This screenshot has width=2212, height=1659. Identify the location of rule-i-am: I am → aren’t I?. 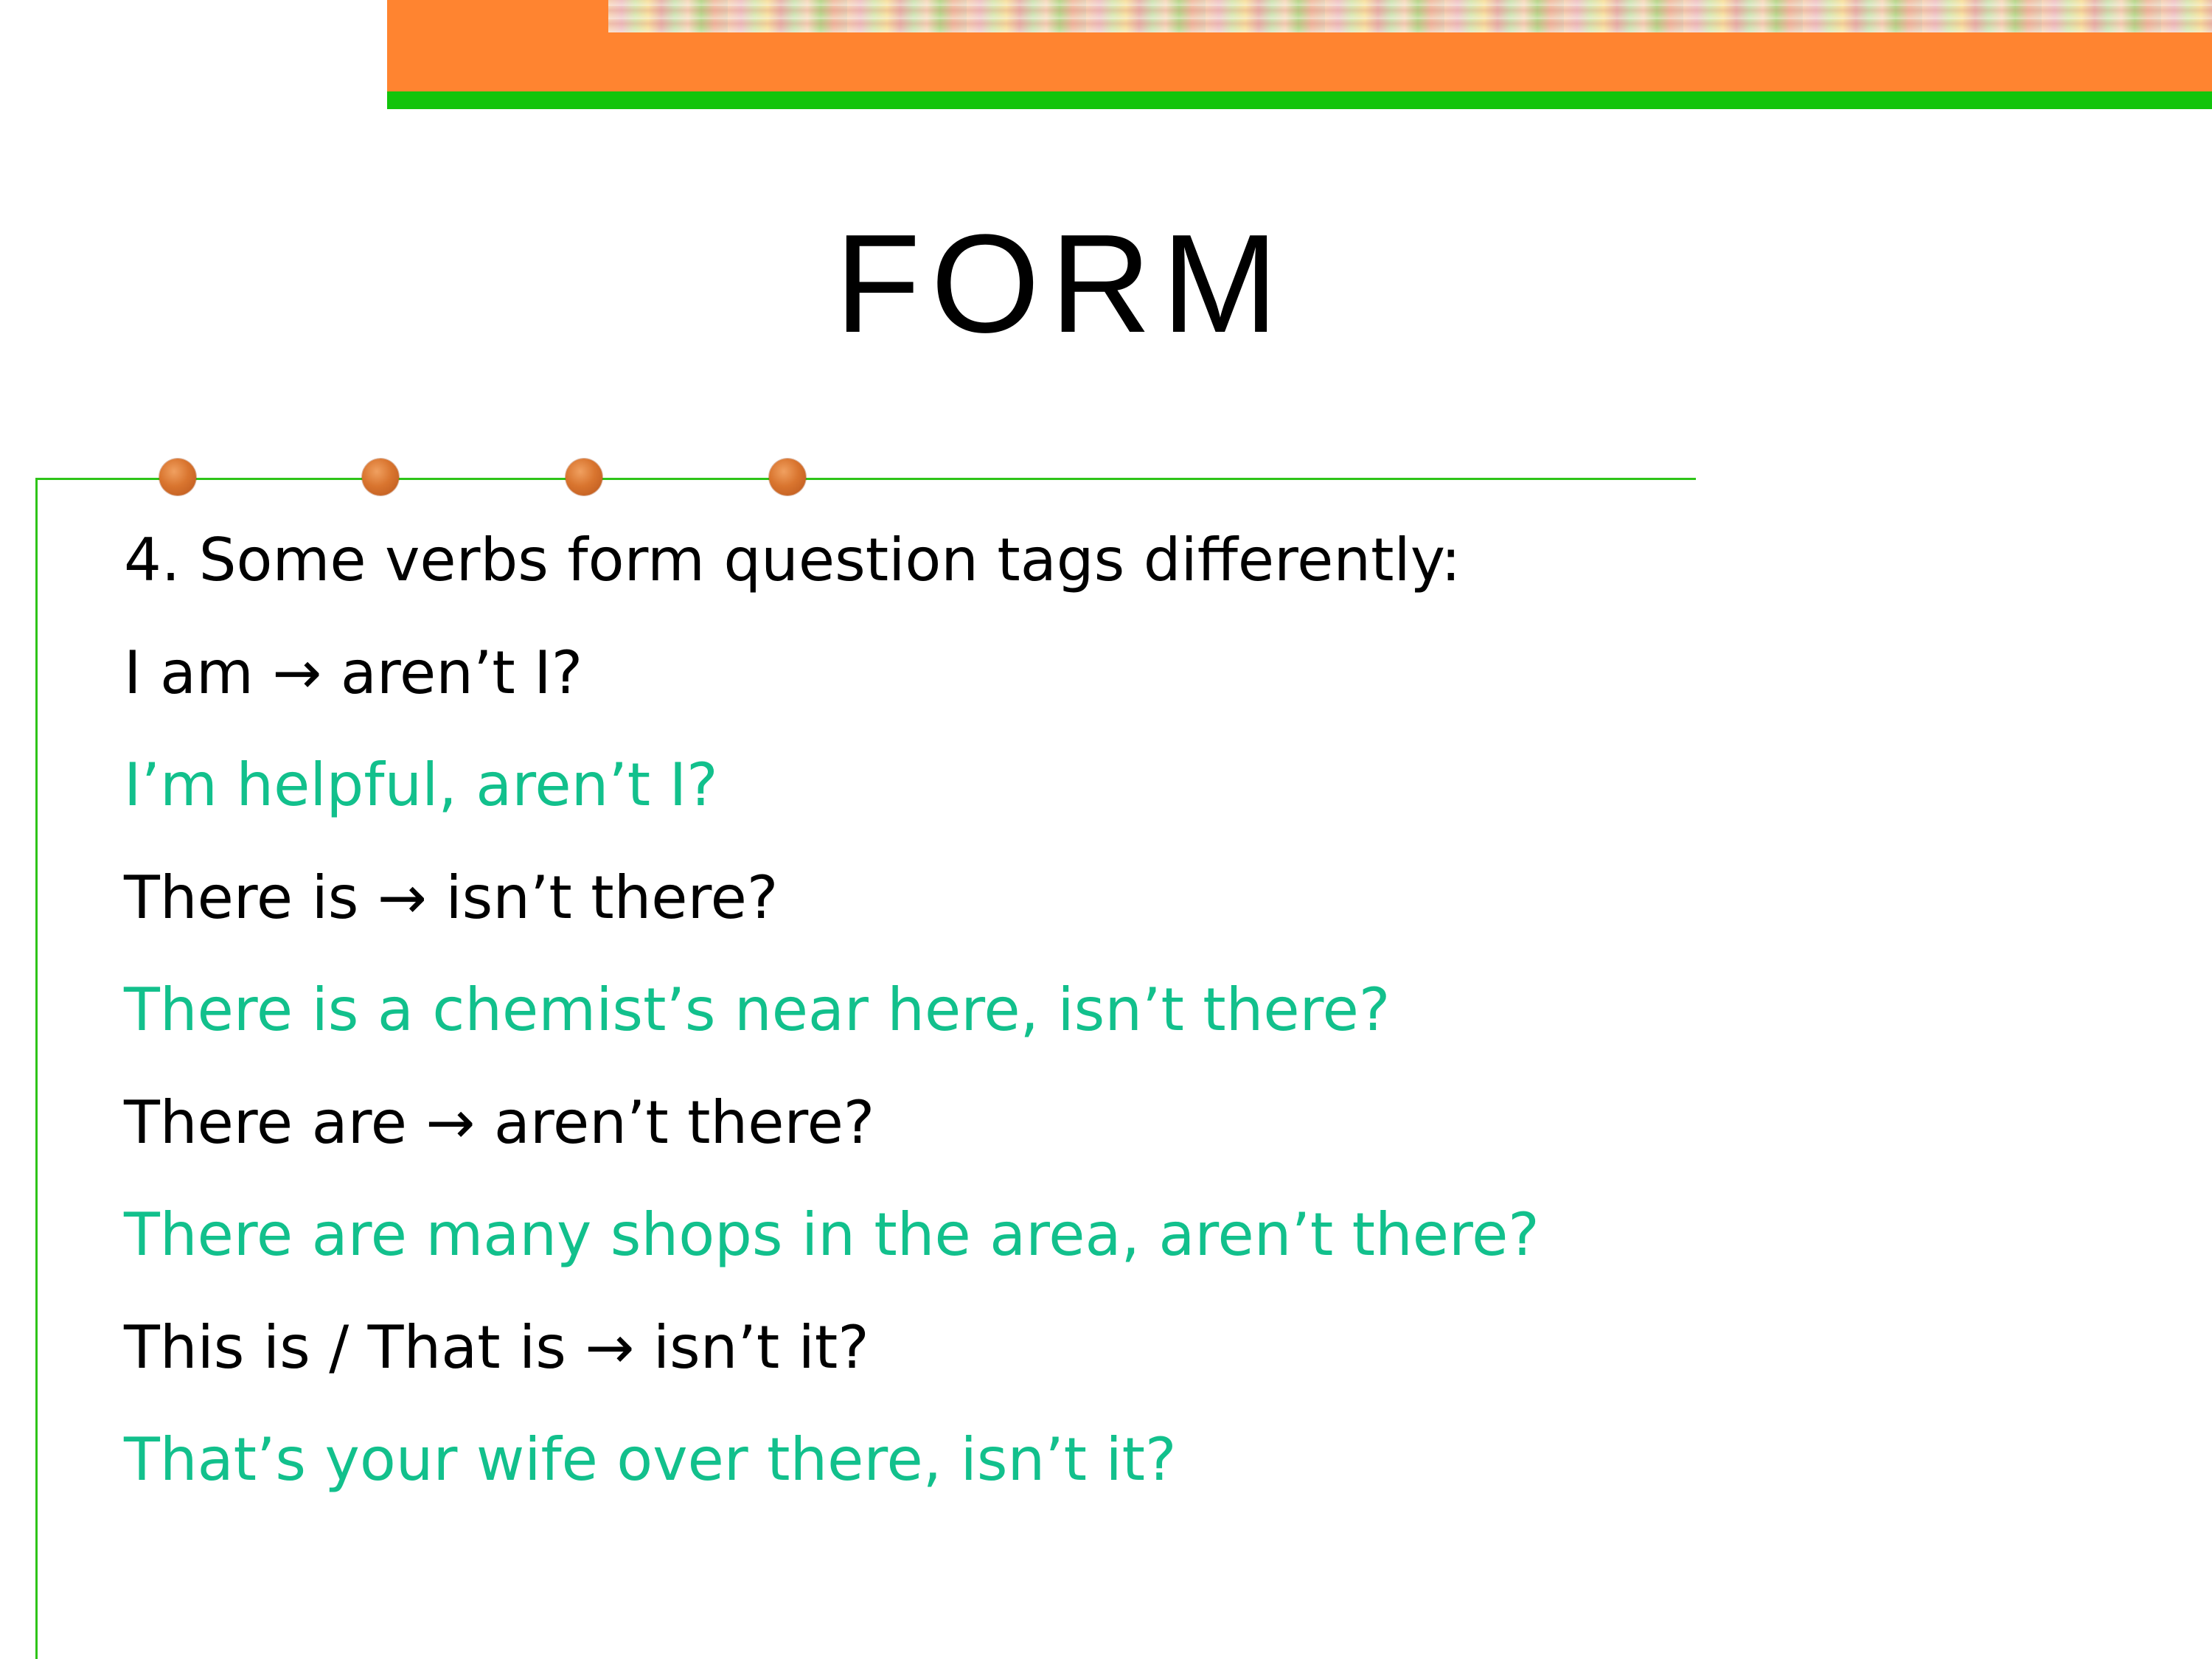
(353, 672).